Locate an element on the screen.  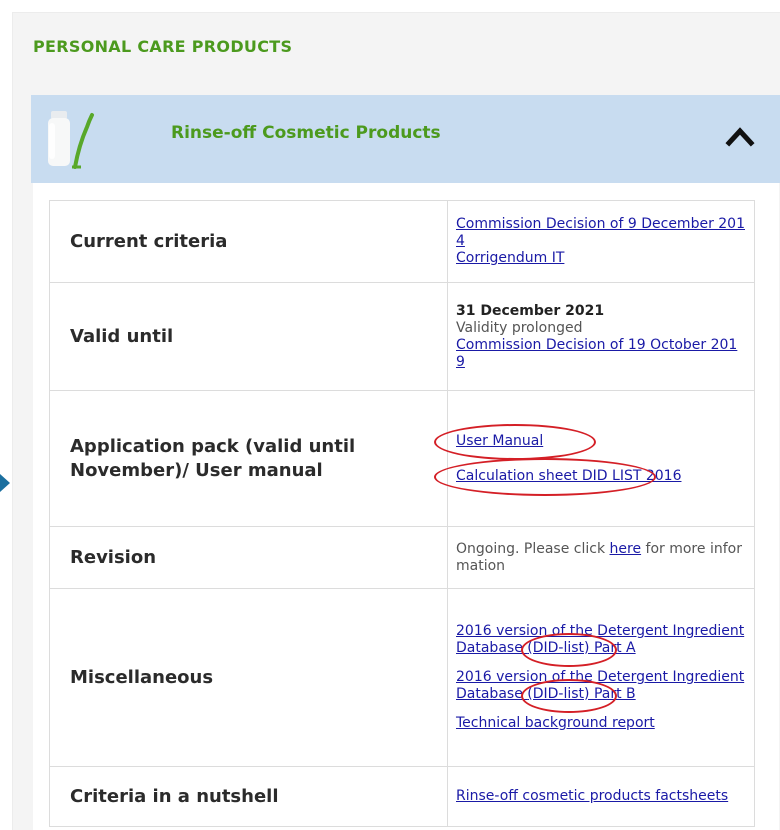
did-list-a-highlight: (DID-list) is located at coordinates (569, 650).